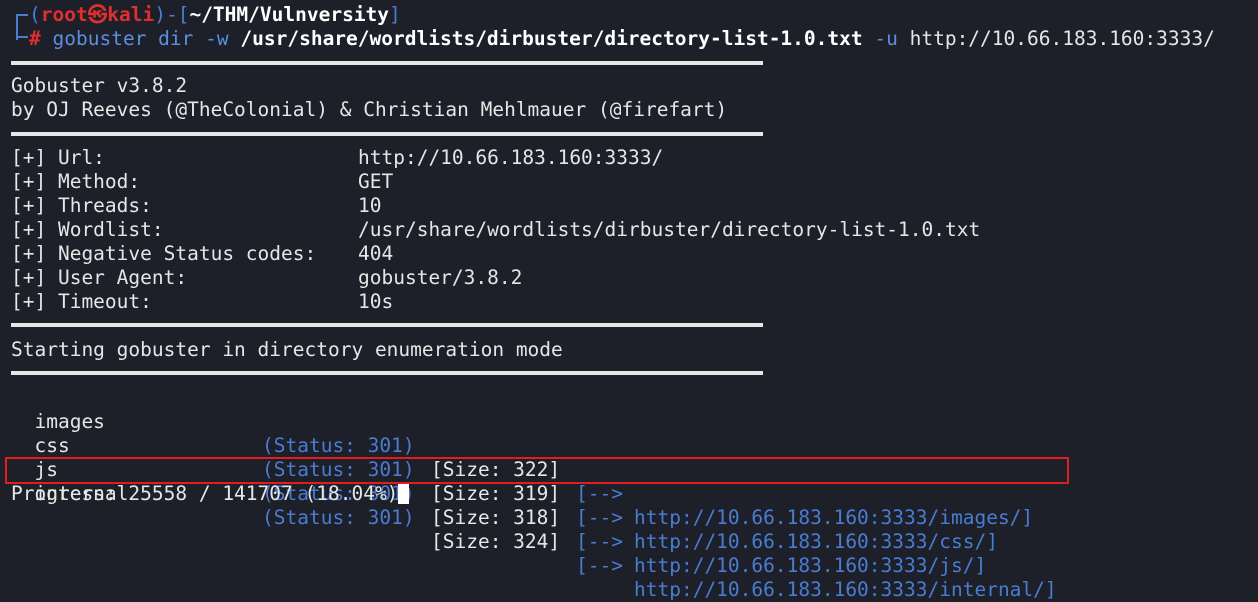 This screenshot has height=602, width=1258. I want to click on config-value: GET, so click(376, 181).